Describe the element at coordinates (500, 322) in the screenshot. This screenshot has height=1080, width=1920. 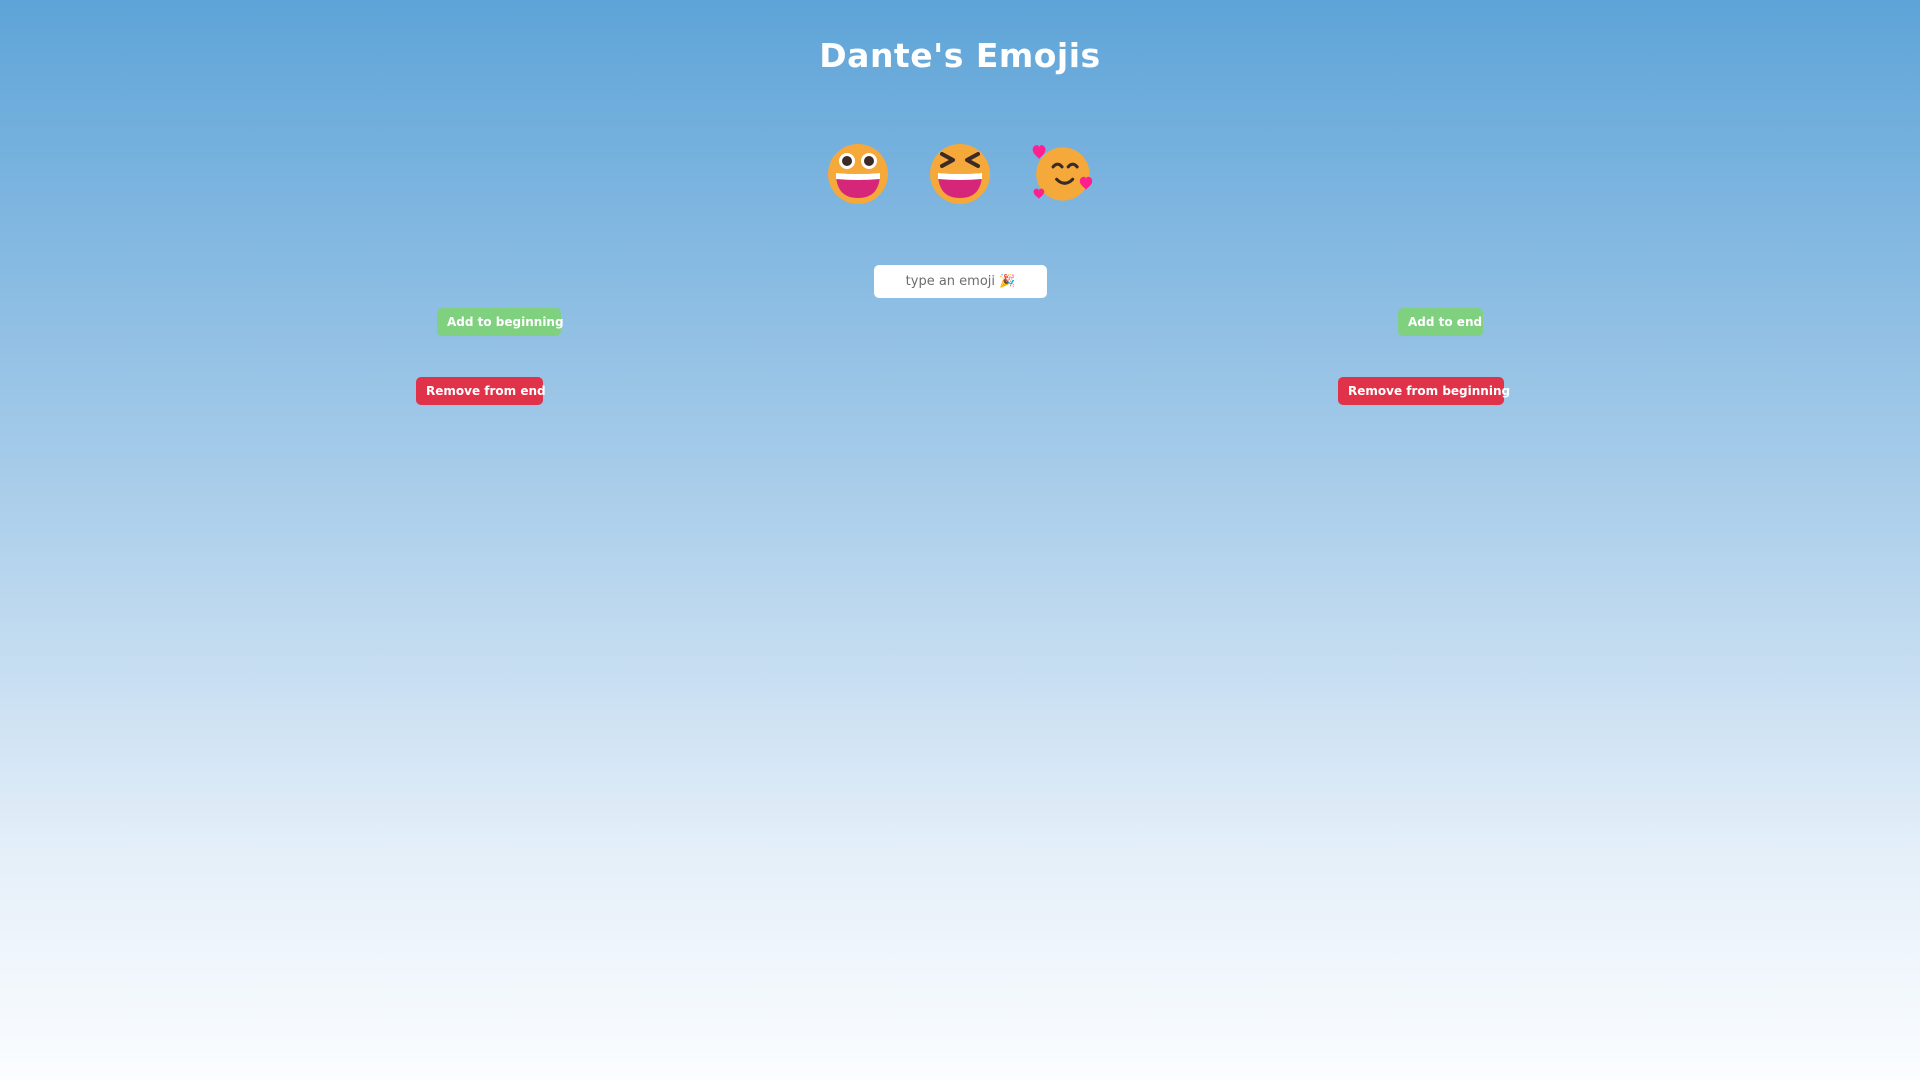
I see `add-to-beginning-button: Add to beginning` at that location.